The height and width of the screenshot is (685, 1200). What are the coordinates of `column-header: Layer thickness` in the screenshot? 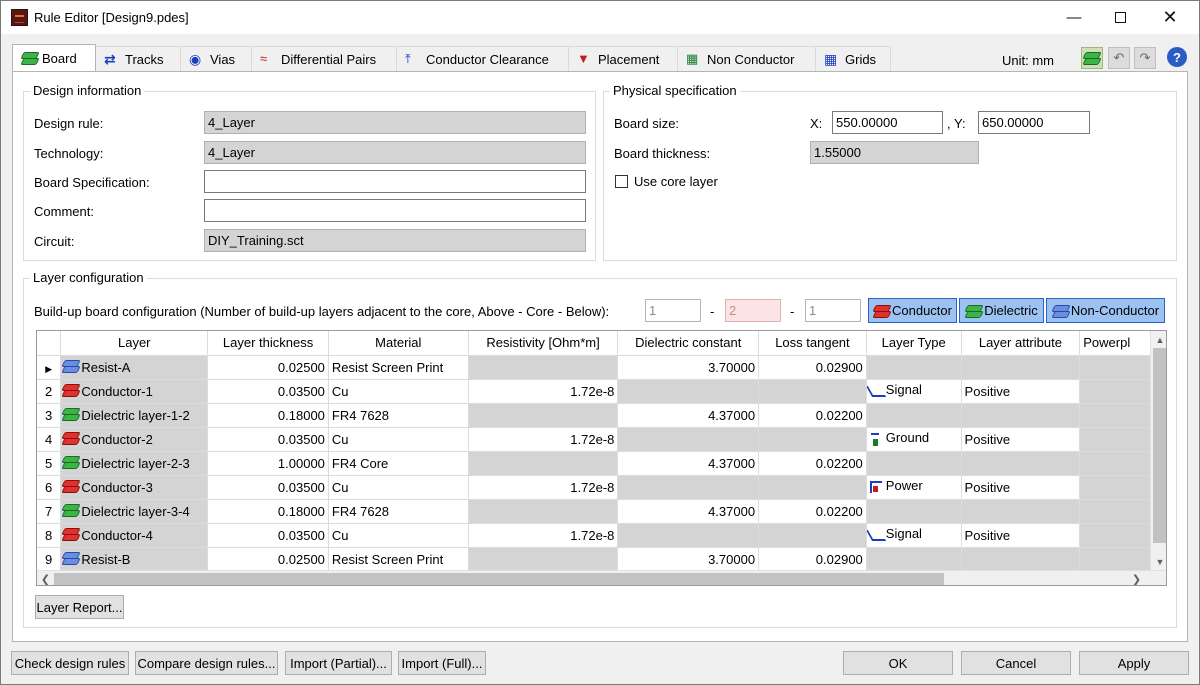 It's located at (268, 343).